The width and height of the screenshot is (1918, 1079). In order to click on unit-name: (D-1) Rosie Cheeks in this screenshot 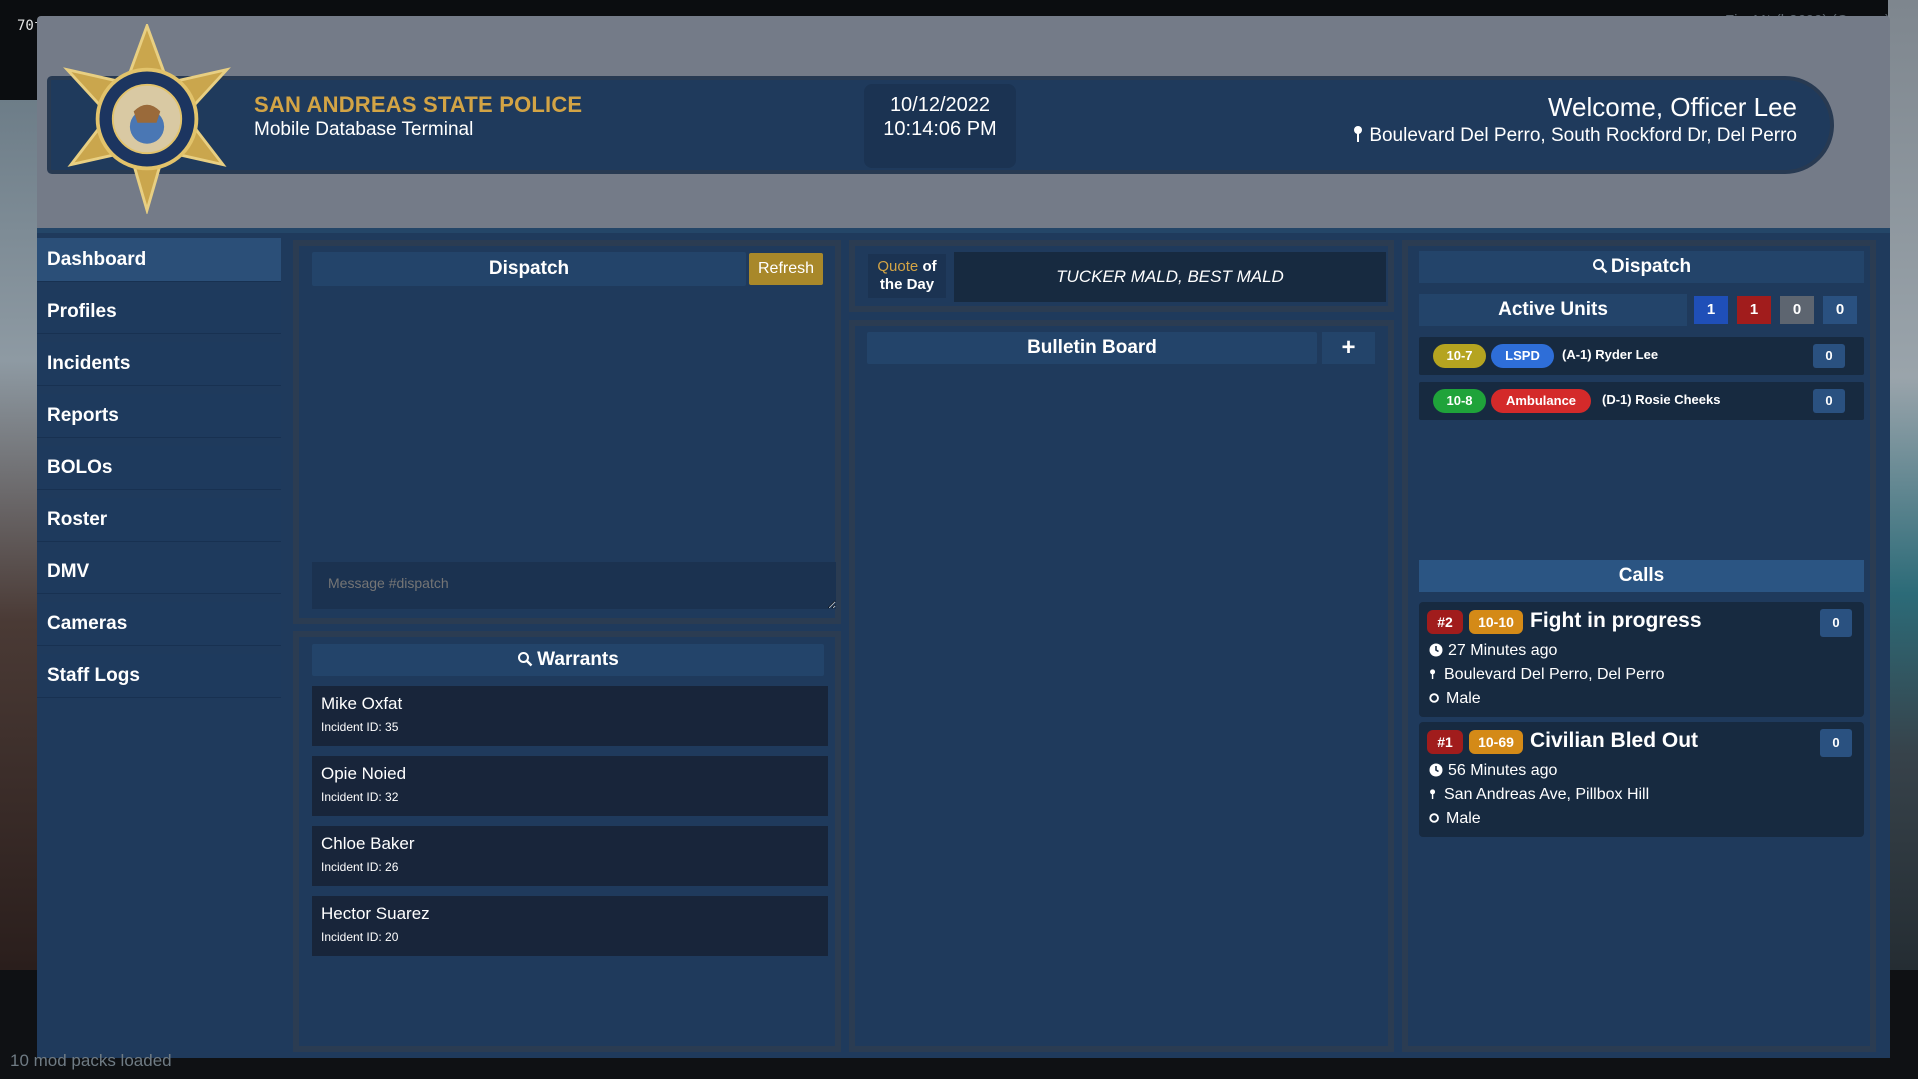, I will do `click(1661, 399)`.